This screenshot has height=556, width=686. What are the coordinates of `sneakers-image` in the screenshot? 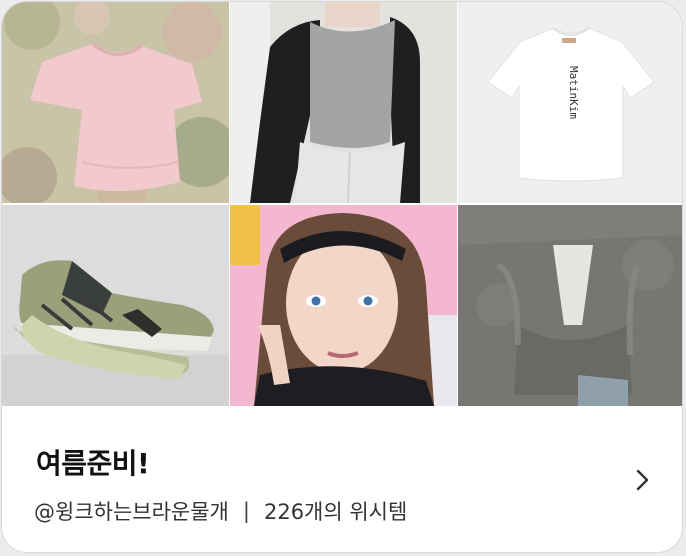 It's located at (115, 305).